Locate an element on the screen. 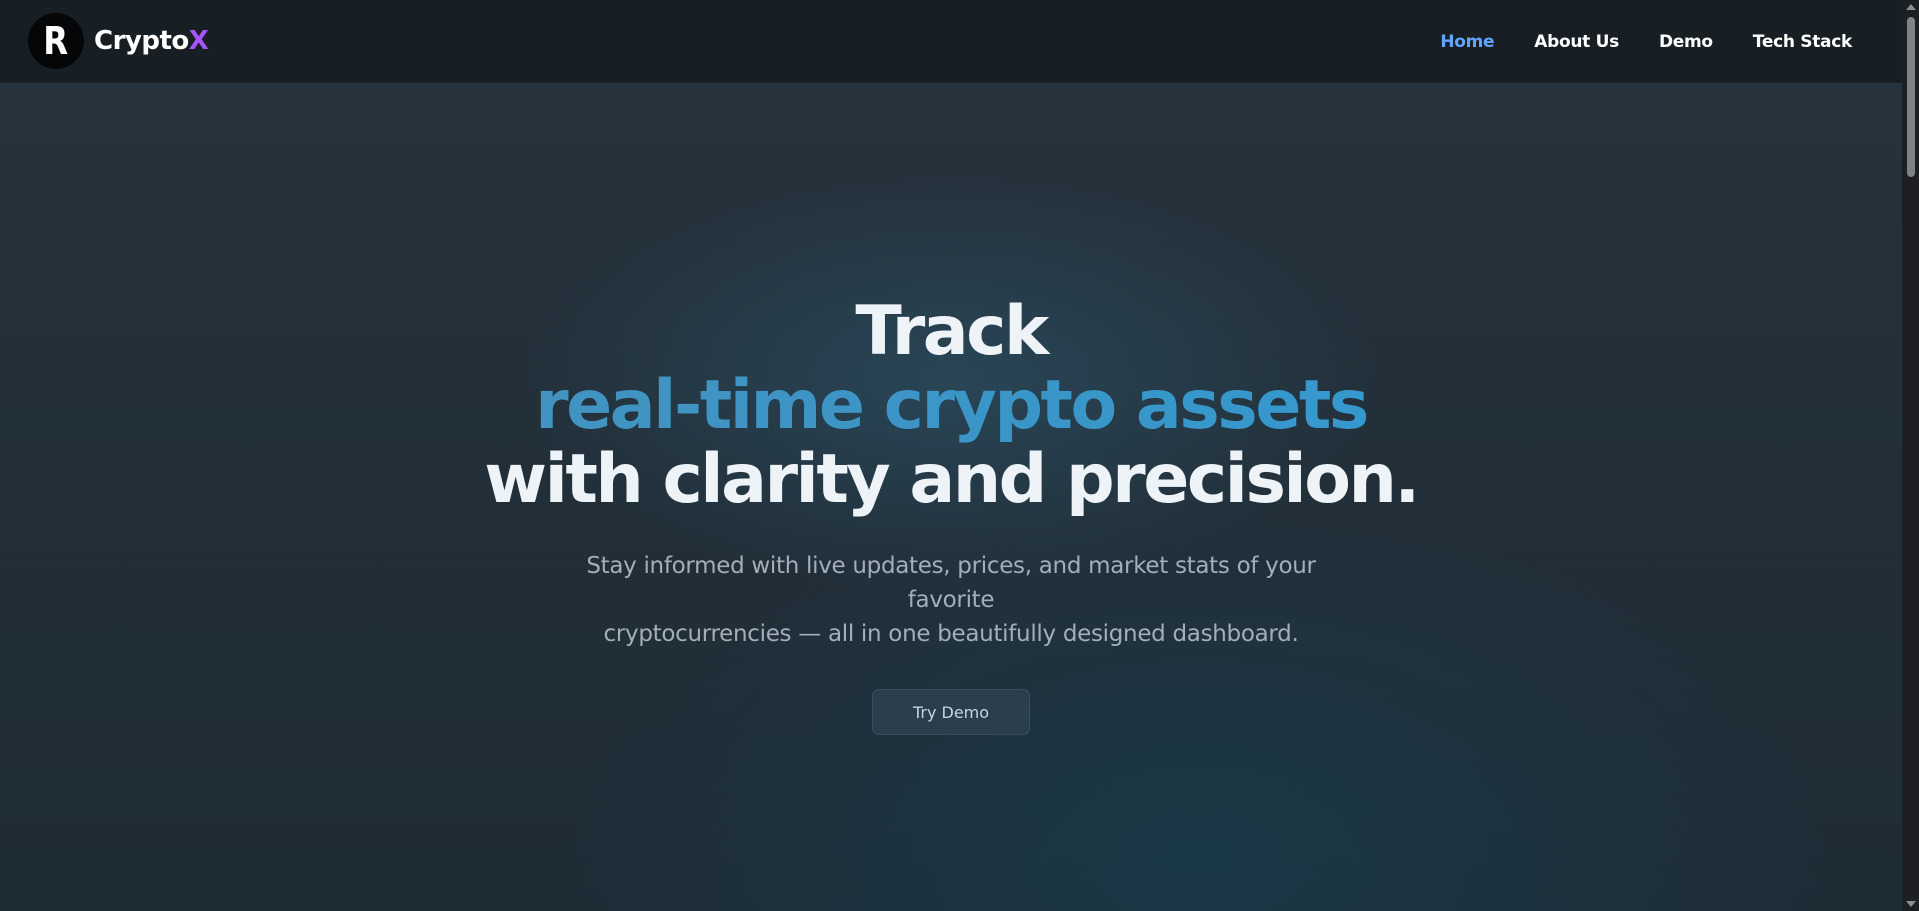 This screenshot has width=1919, height=911. nav-link-demo: Demo is located at coordinates (1686, 42).